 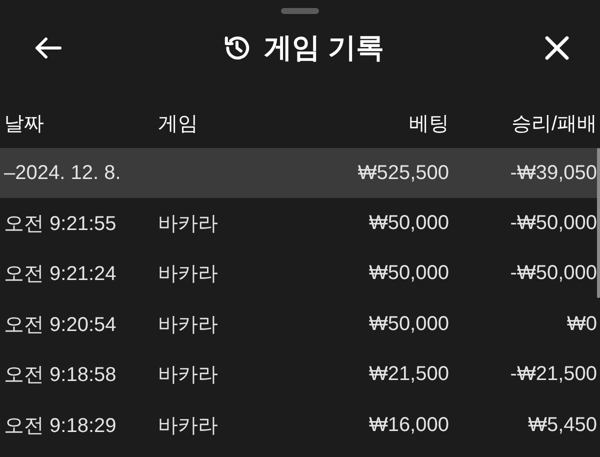 I want to click on column-header: 베팅, so click(x=428, y=124).